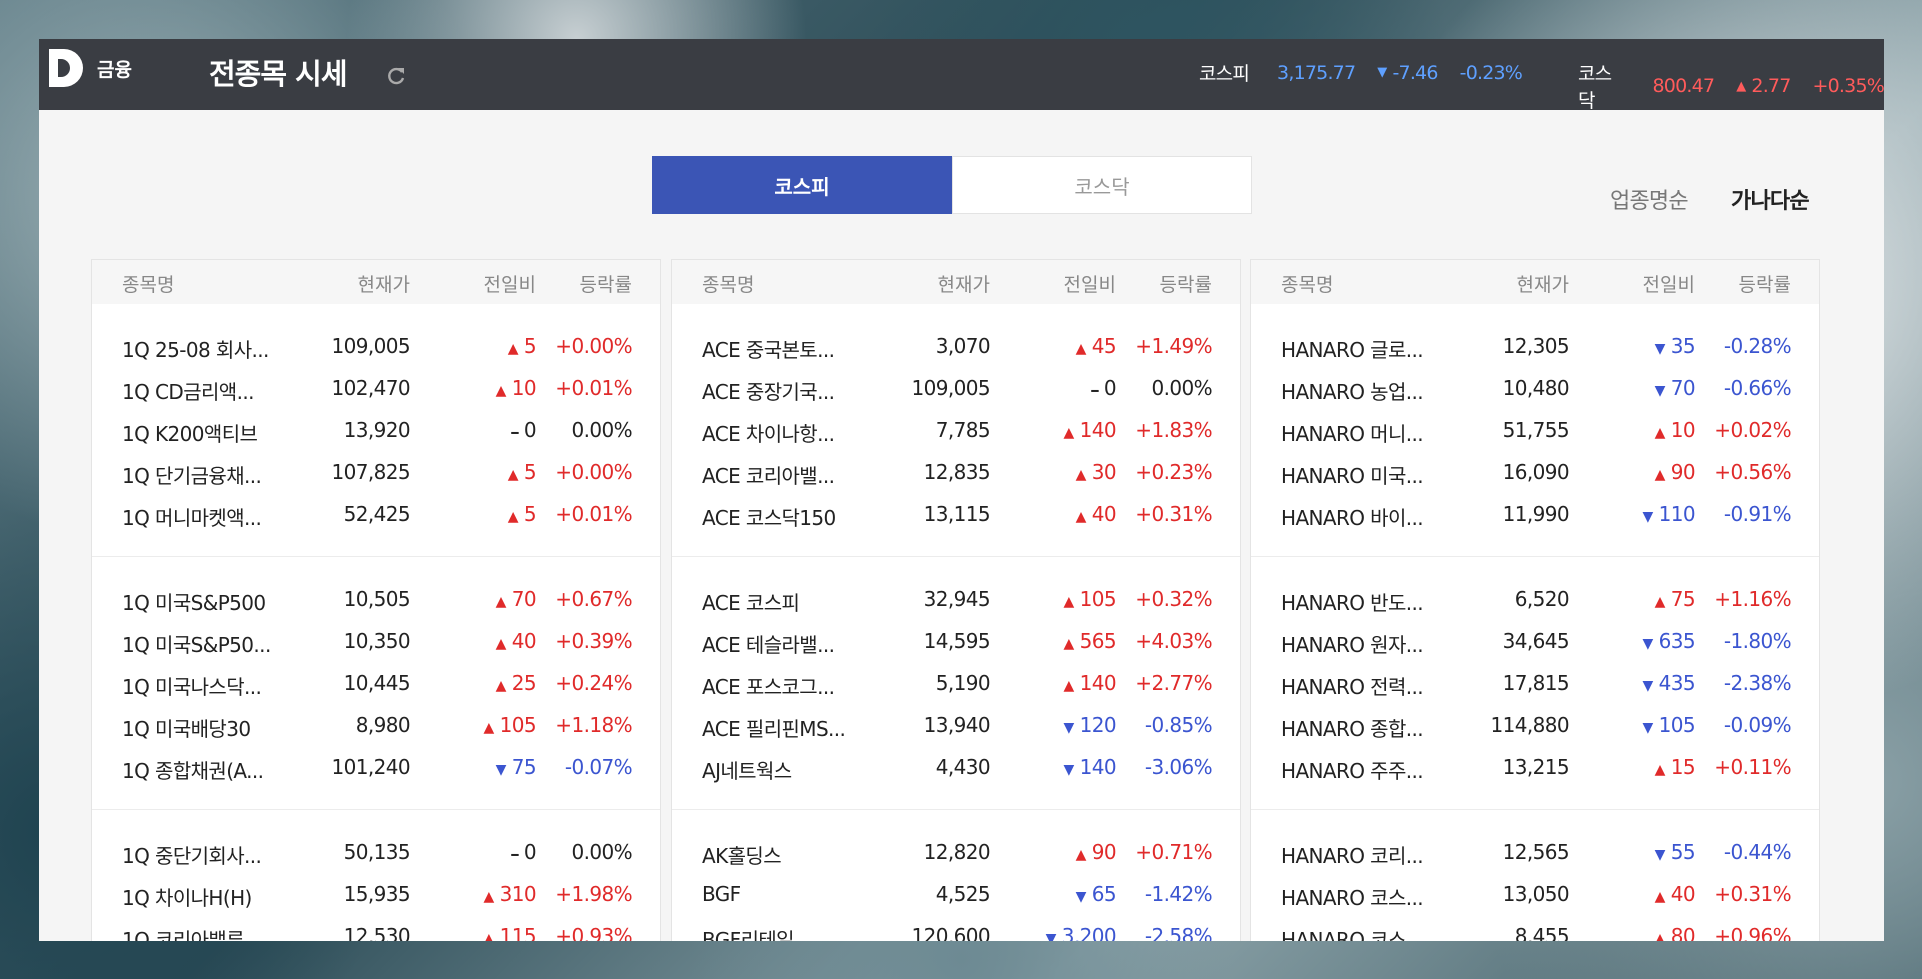 The height and width of the screenshot is (979, 1922). Describe the element at coordinates (1675, 472) in the screenshot. I see `stock-diff: ▲ 90` at that location.